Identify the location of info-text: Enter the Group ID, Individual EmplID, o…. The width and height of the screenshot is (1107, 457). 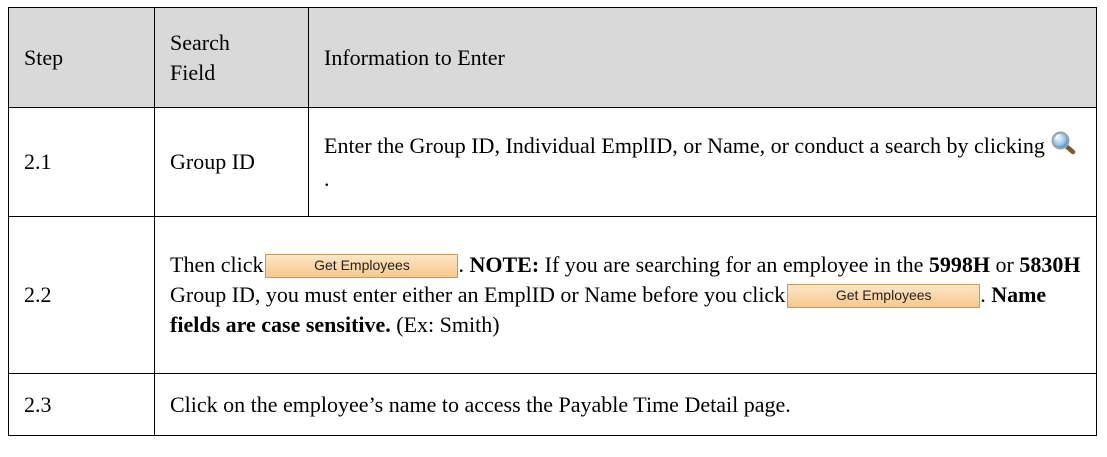
(684, 145).